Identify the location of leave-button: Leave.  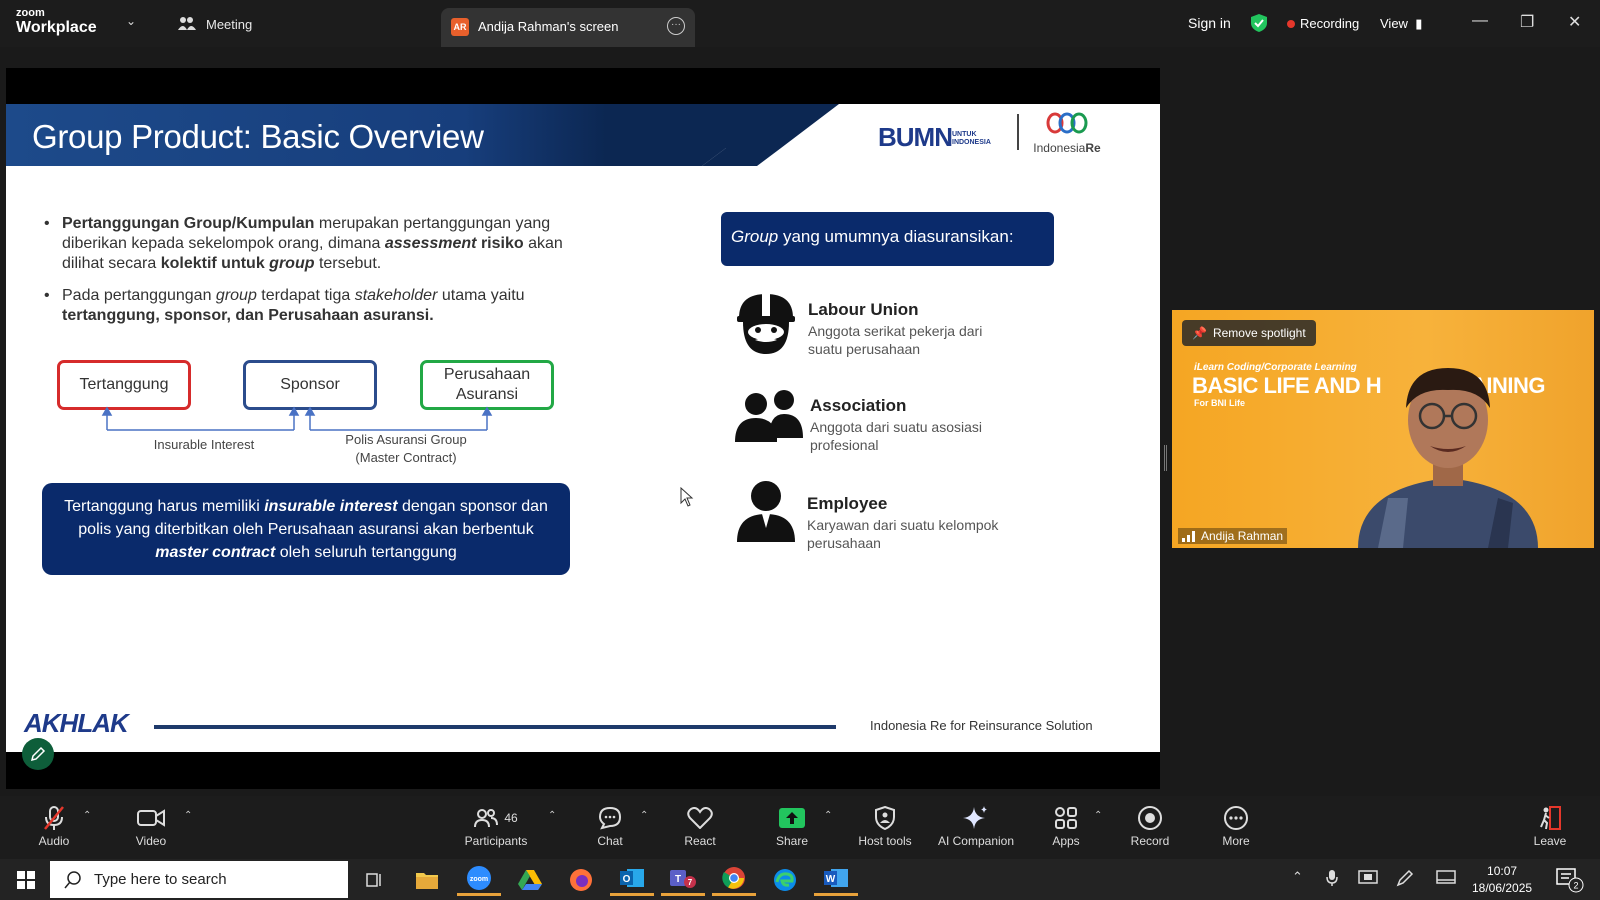
(1550, 826).